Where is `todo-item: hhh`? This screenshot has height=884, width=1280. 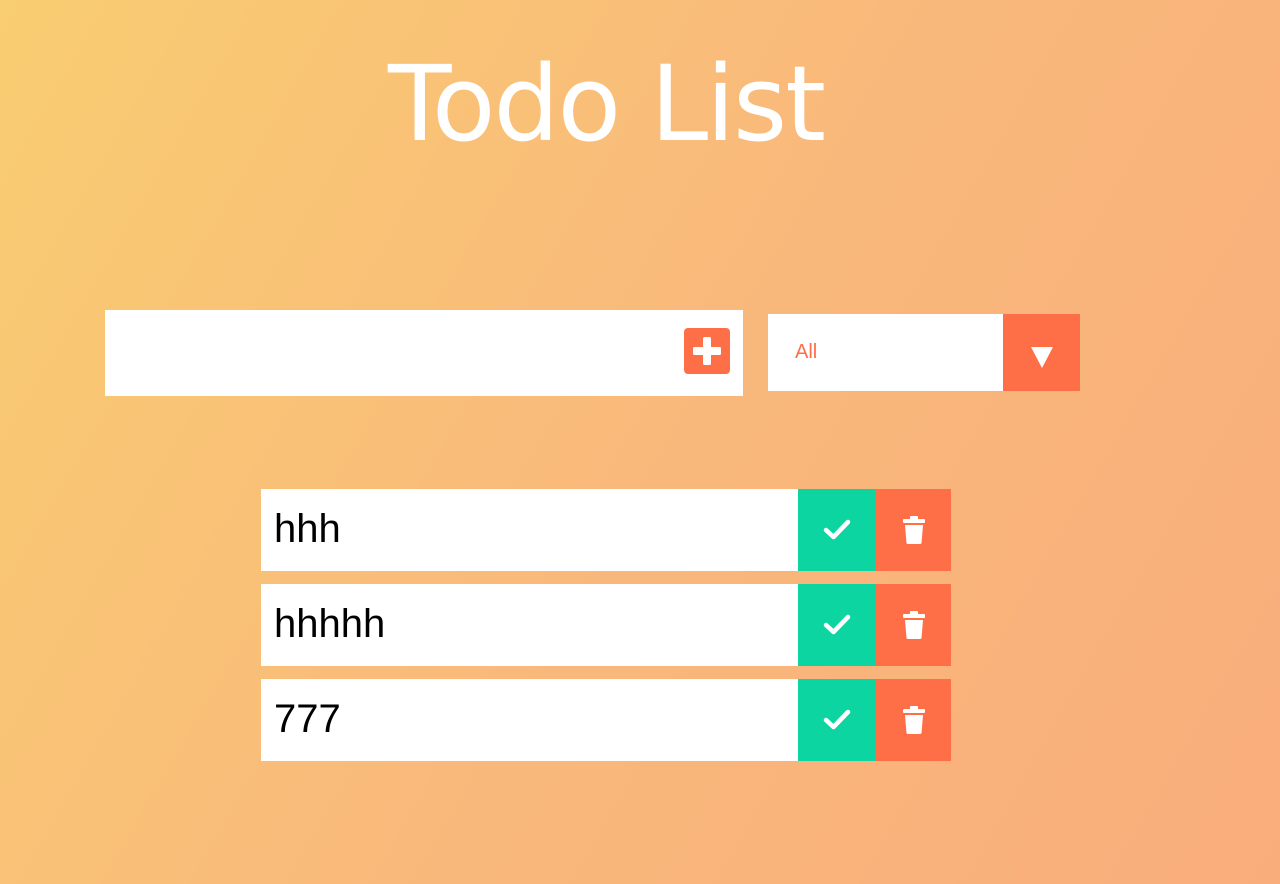 todo-item: hhh is located at coordinates (606, 530).